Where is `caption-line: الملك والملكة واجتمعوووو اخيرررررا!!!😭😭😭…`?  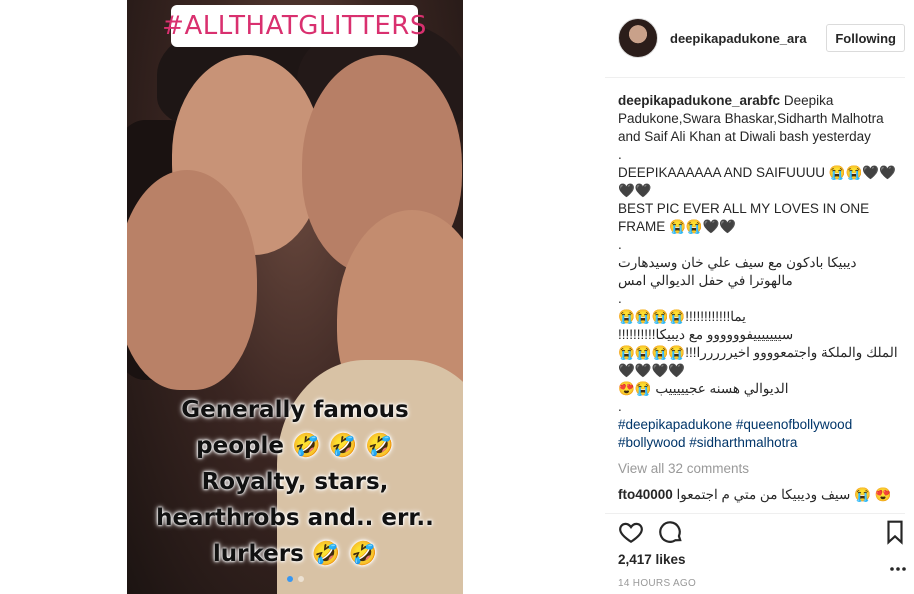
caption-line: الملك والملكة واجتمعوووو اخيرررررا!!!😭😭😭… is located at coordinates (758, 352).